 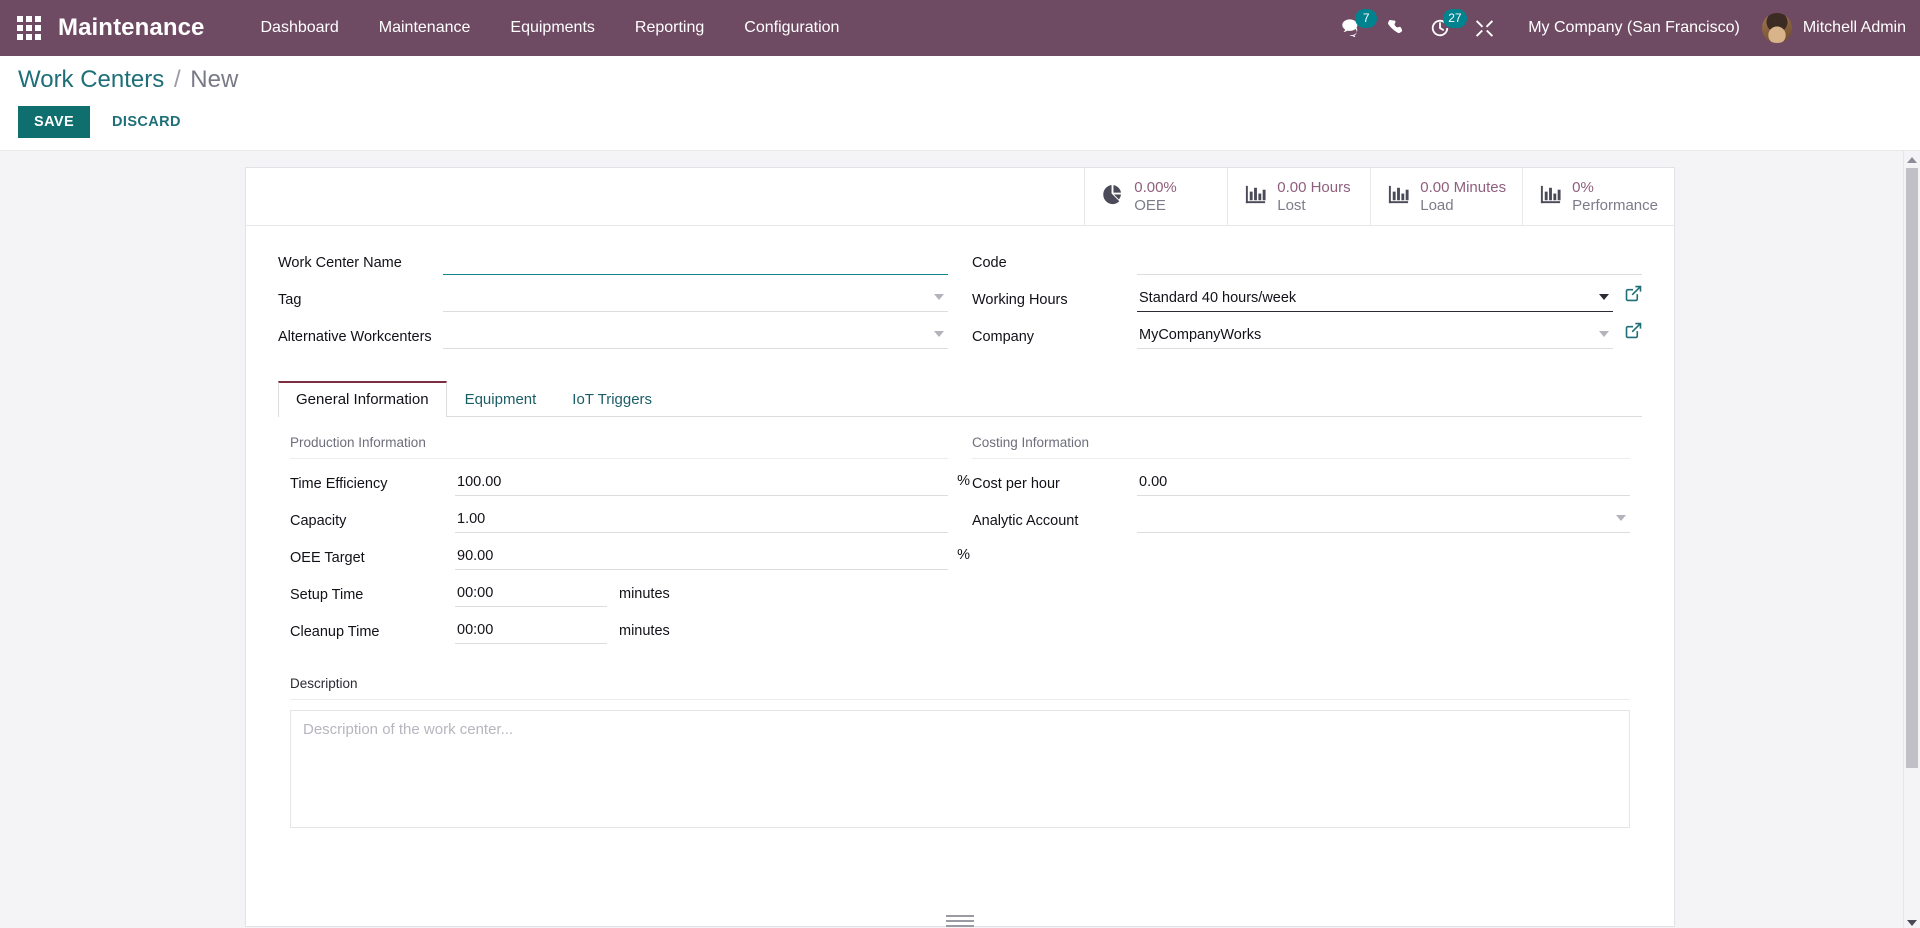 I want to click on user-menu: Mitchell Admin, so click(x=1830, y=28).